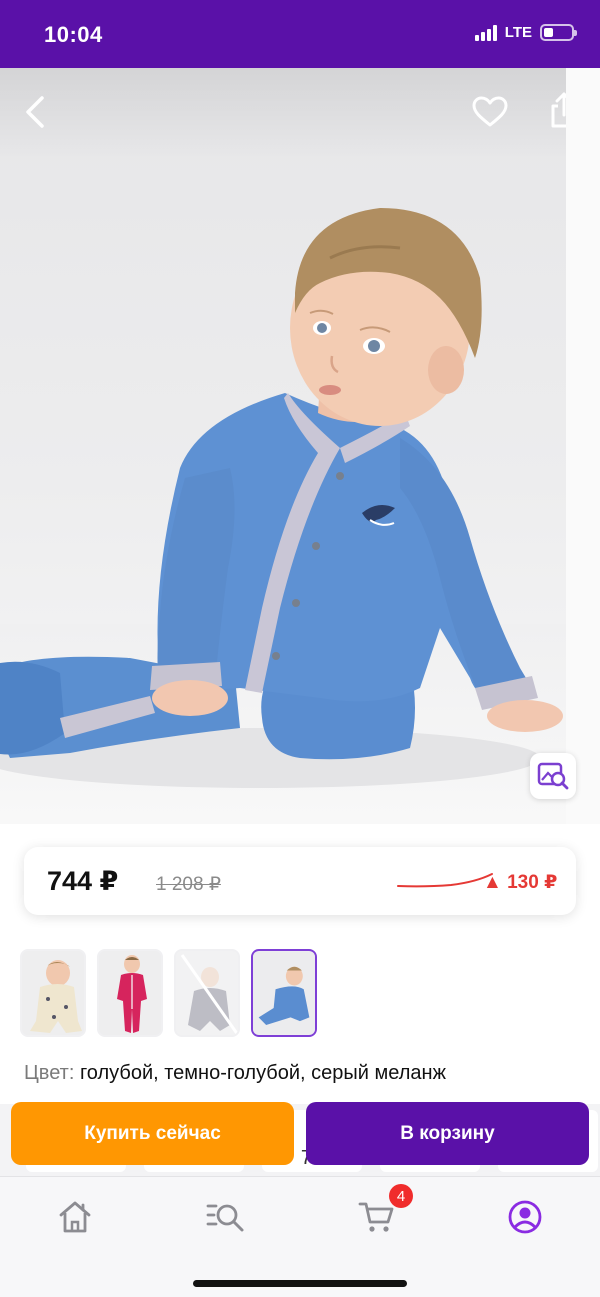 Image resolution: width=600 pixels, height=1297 pixels. I want to click on favorite-button, so click(490, 112).